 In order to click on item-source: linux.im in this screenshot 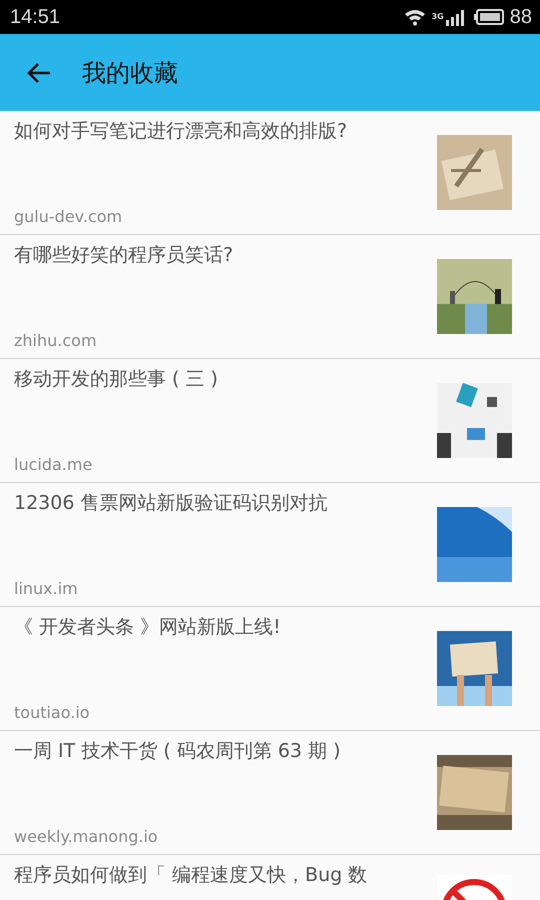, I will do `click(46, 588)`.